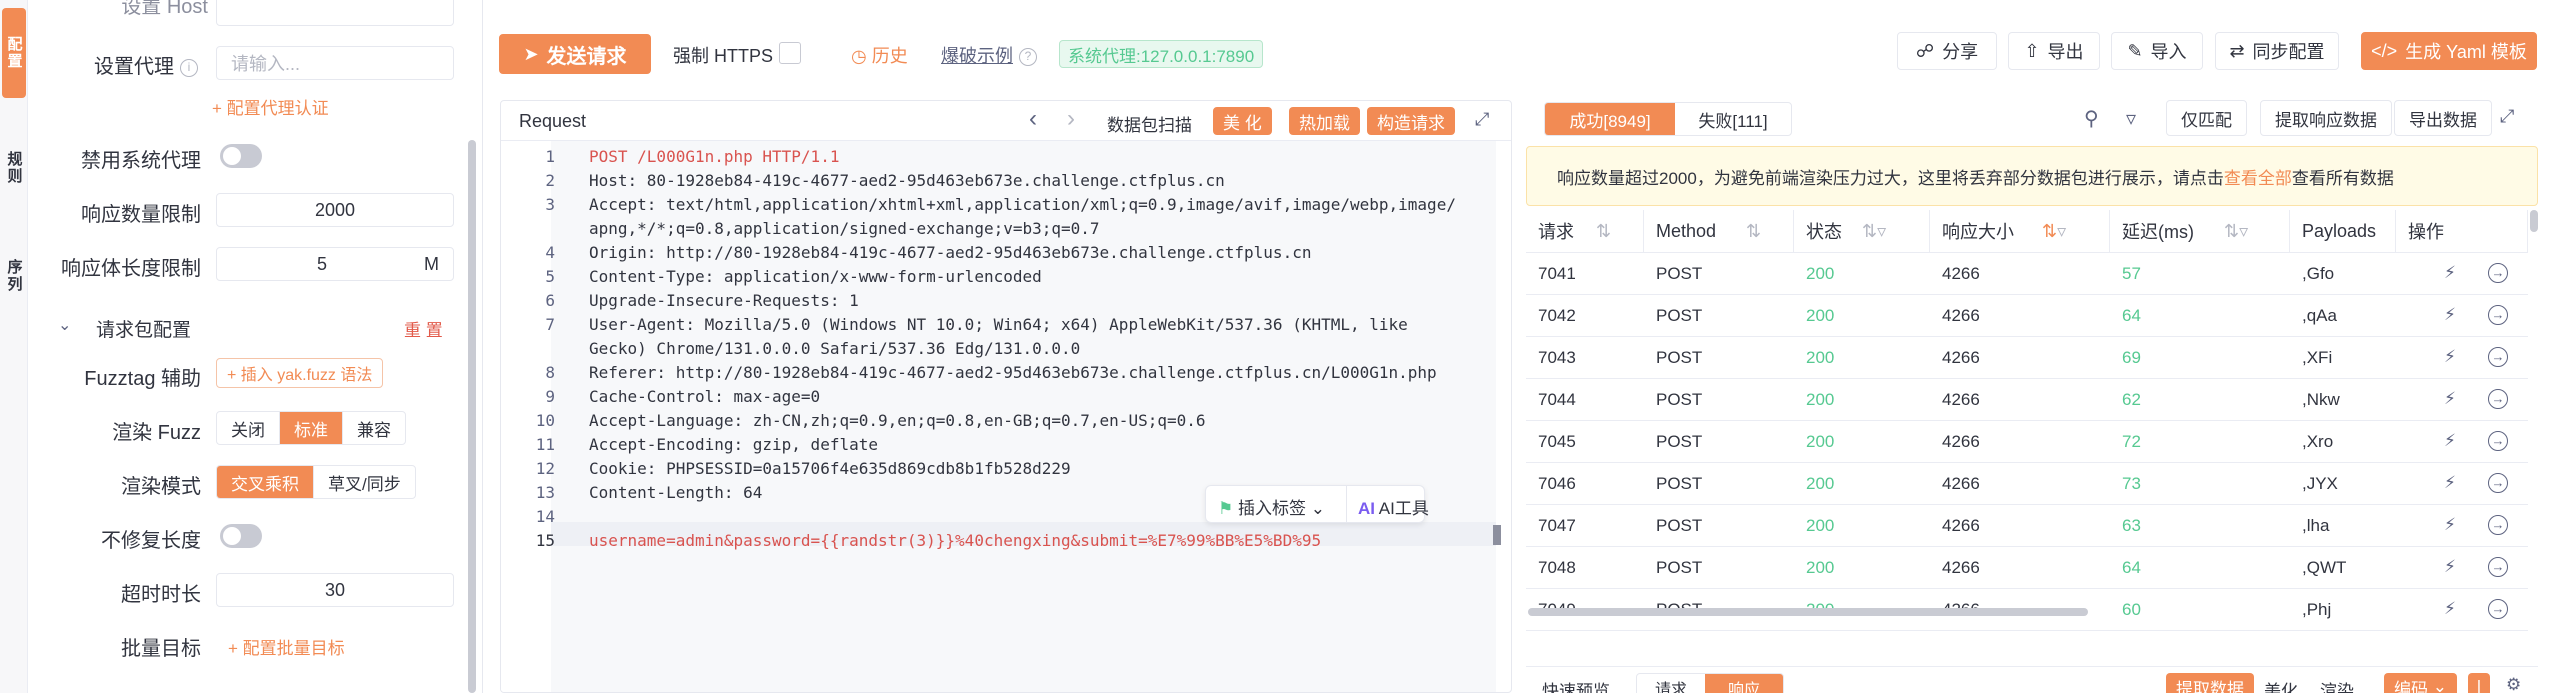 The width and height of the screenshot is (2554, 693). Describe the element at coordinates (2027, 568) in the screenshot. I see `table-row: 7048 POST 200 4266 64 ,QWT ⚡ →` at that location.